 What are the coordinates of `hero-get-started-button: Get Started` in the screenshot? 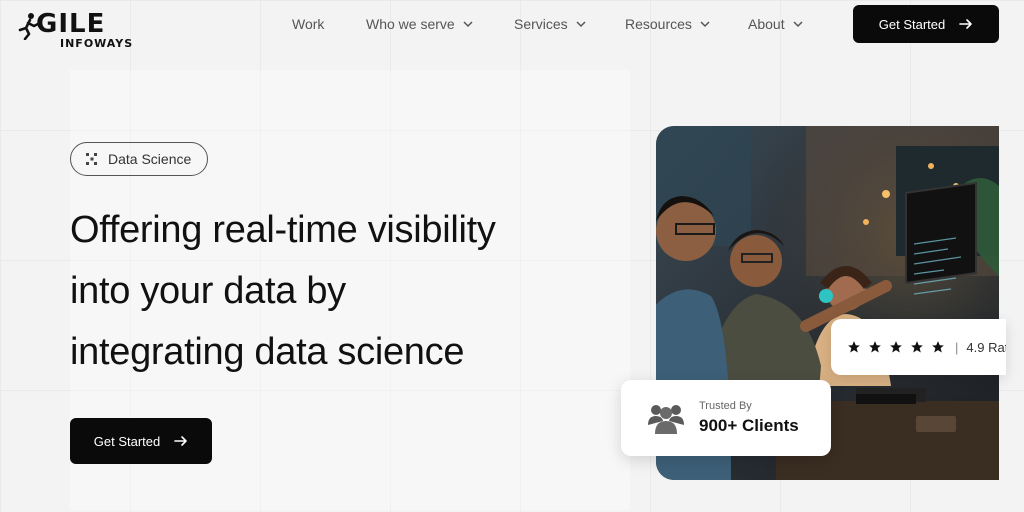 It's located at (141, 441).